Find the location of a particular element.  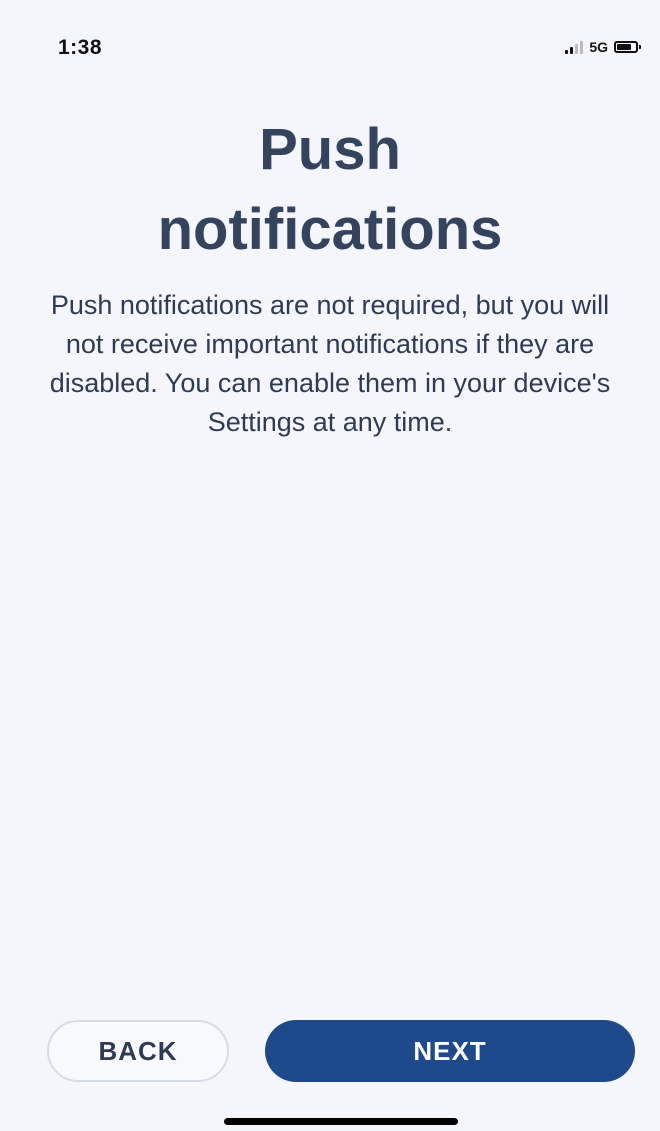

signal-bars-icon is located at coordinates (574, 47).